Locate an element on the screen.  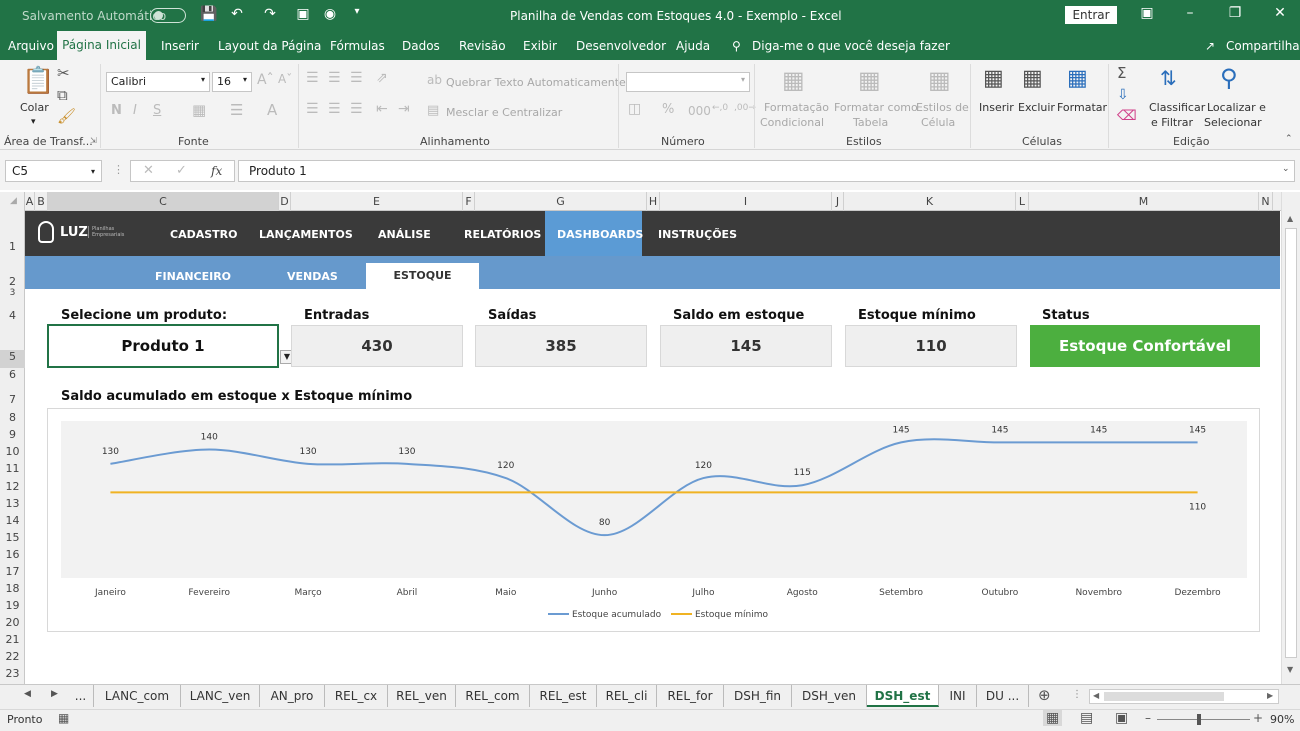
col-header: E is located at coordinates (377, 201).